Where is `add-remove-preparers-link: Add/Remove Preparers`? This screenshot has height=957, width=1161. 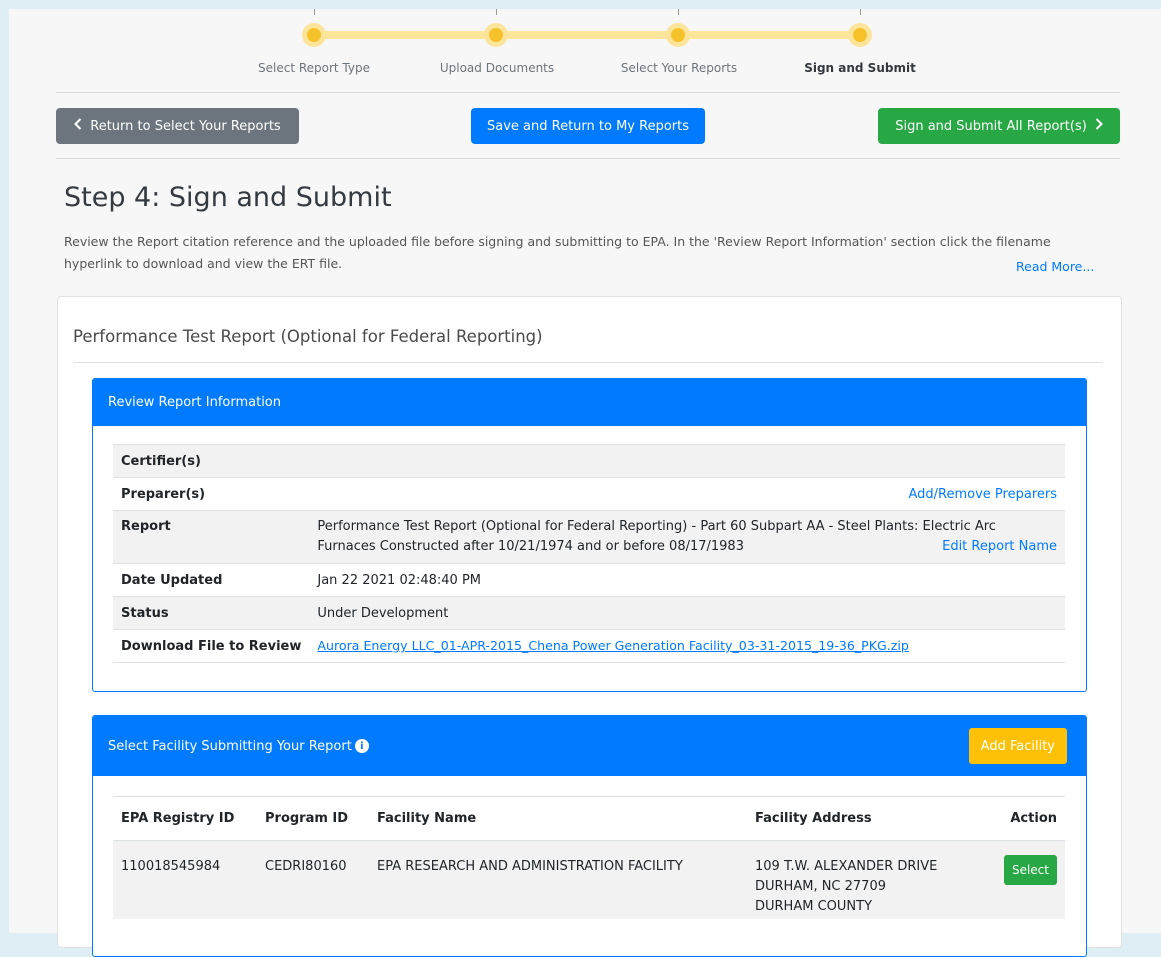
add-remove-preparers-link: Add/Remove Preparers is located at coordinates (983, 494).